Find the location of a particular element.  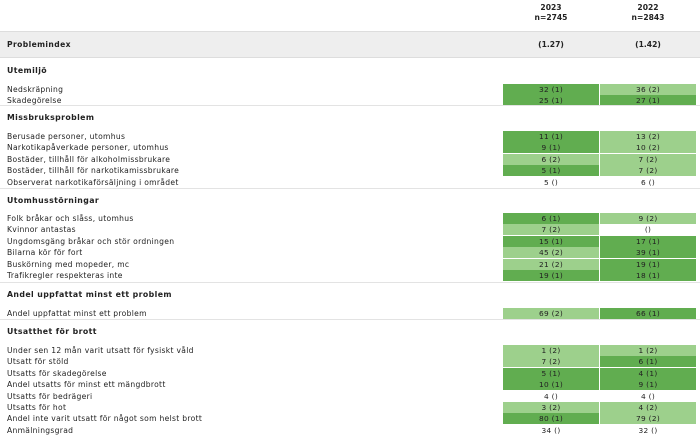

value-cell-2023: 6 (2) is located at coordinates (551, 159).